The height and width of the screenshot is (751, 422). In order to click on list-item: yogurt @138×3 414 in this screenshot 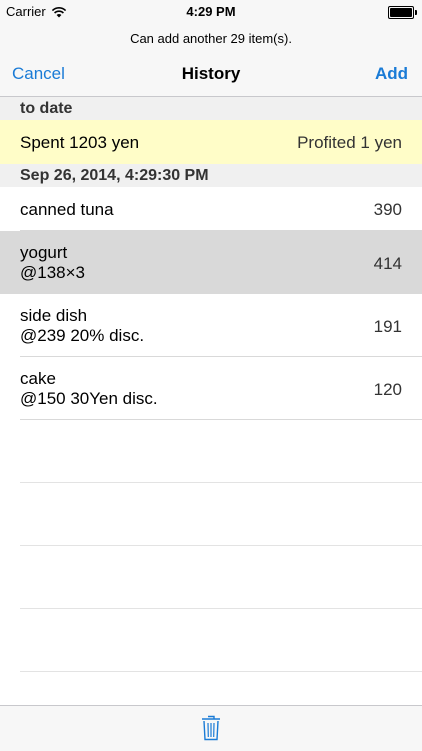, I will do `click(211, 262)`.